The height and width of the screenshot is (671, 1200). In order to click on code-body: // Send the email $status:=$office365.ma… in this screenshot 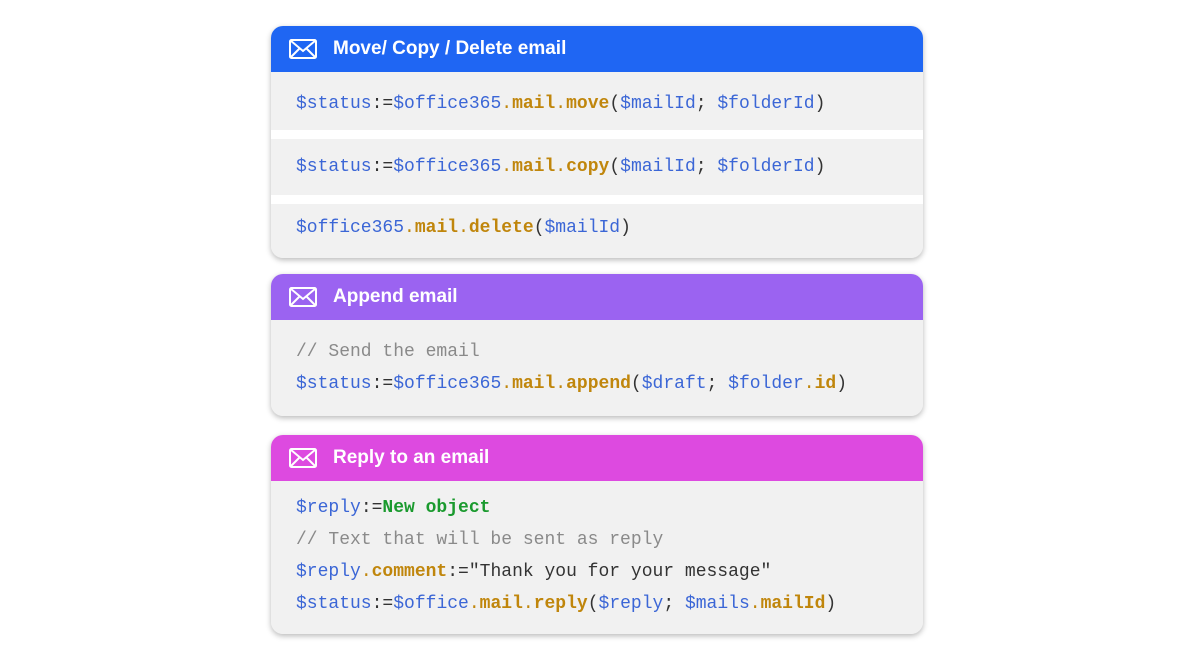, I will do `click(597, 368)`.